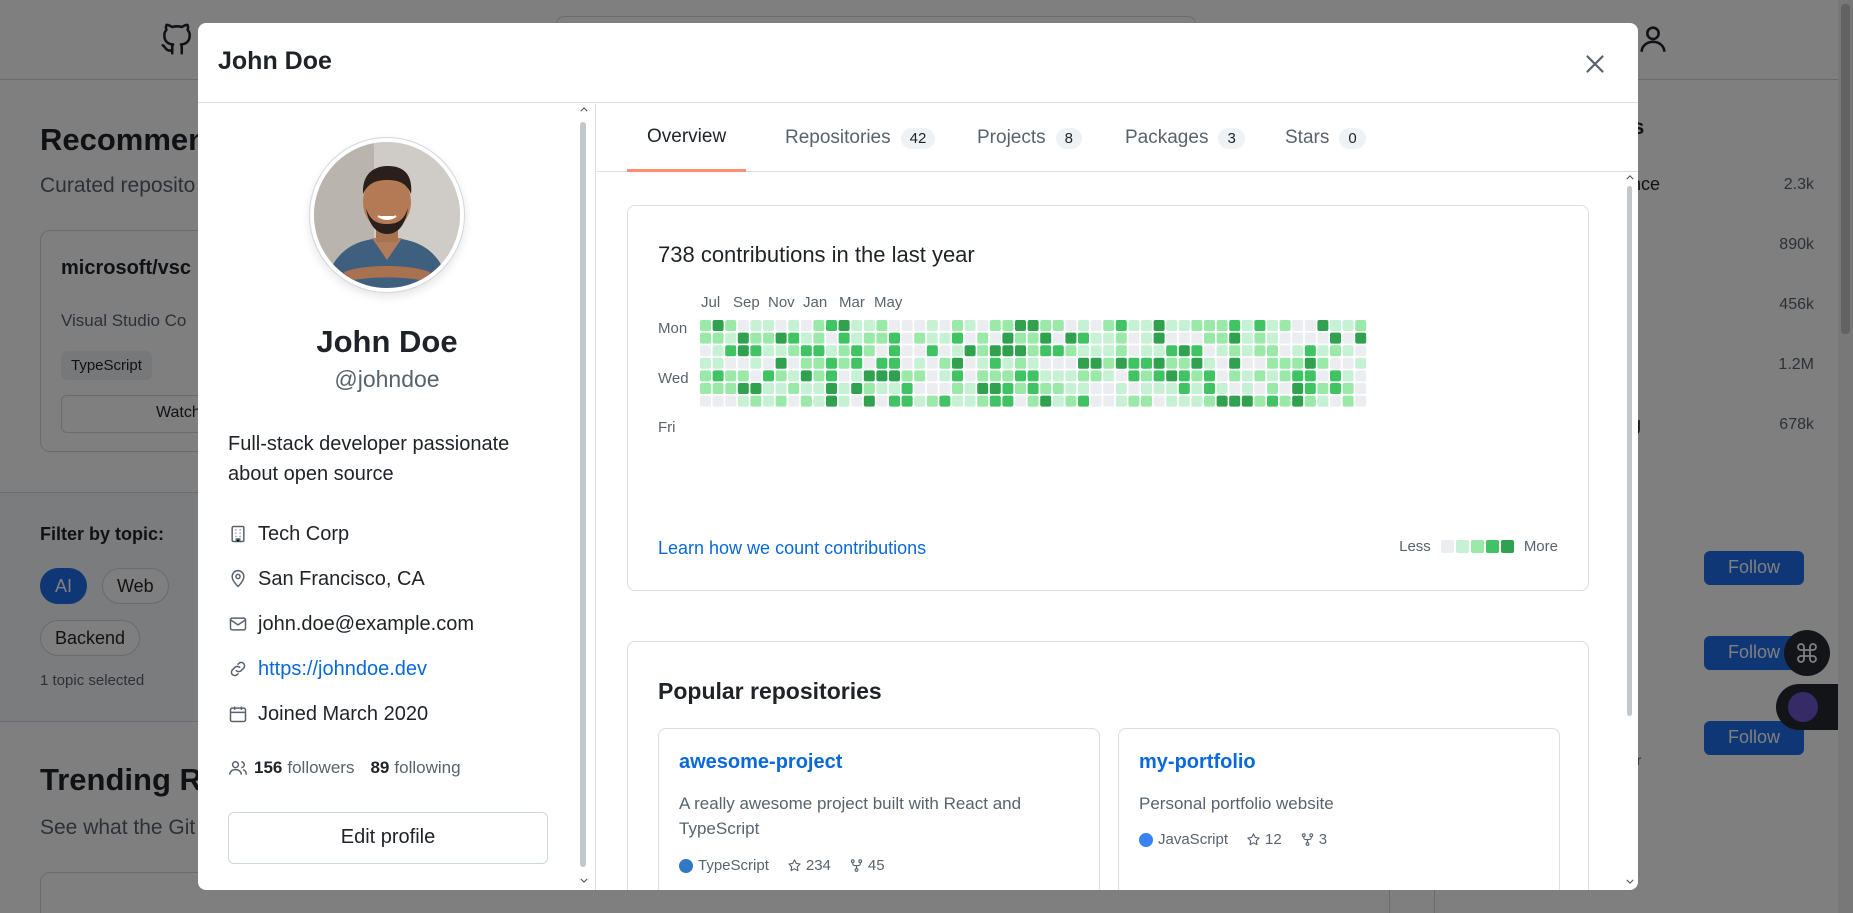 The image size is (1853, 913). Describe the element at coordinates (366, 624) in the screenshot. I see `email-text: john.doe@example.com` at that location.